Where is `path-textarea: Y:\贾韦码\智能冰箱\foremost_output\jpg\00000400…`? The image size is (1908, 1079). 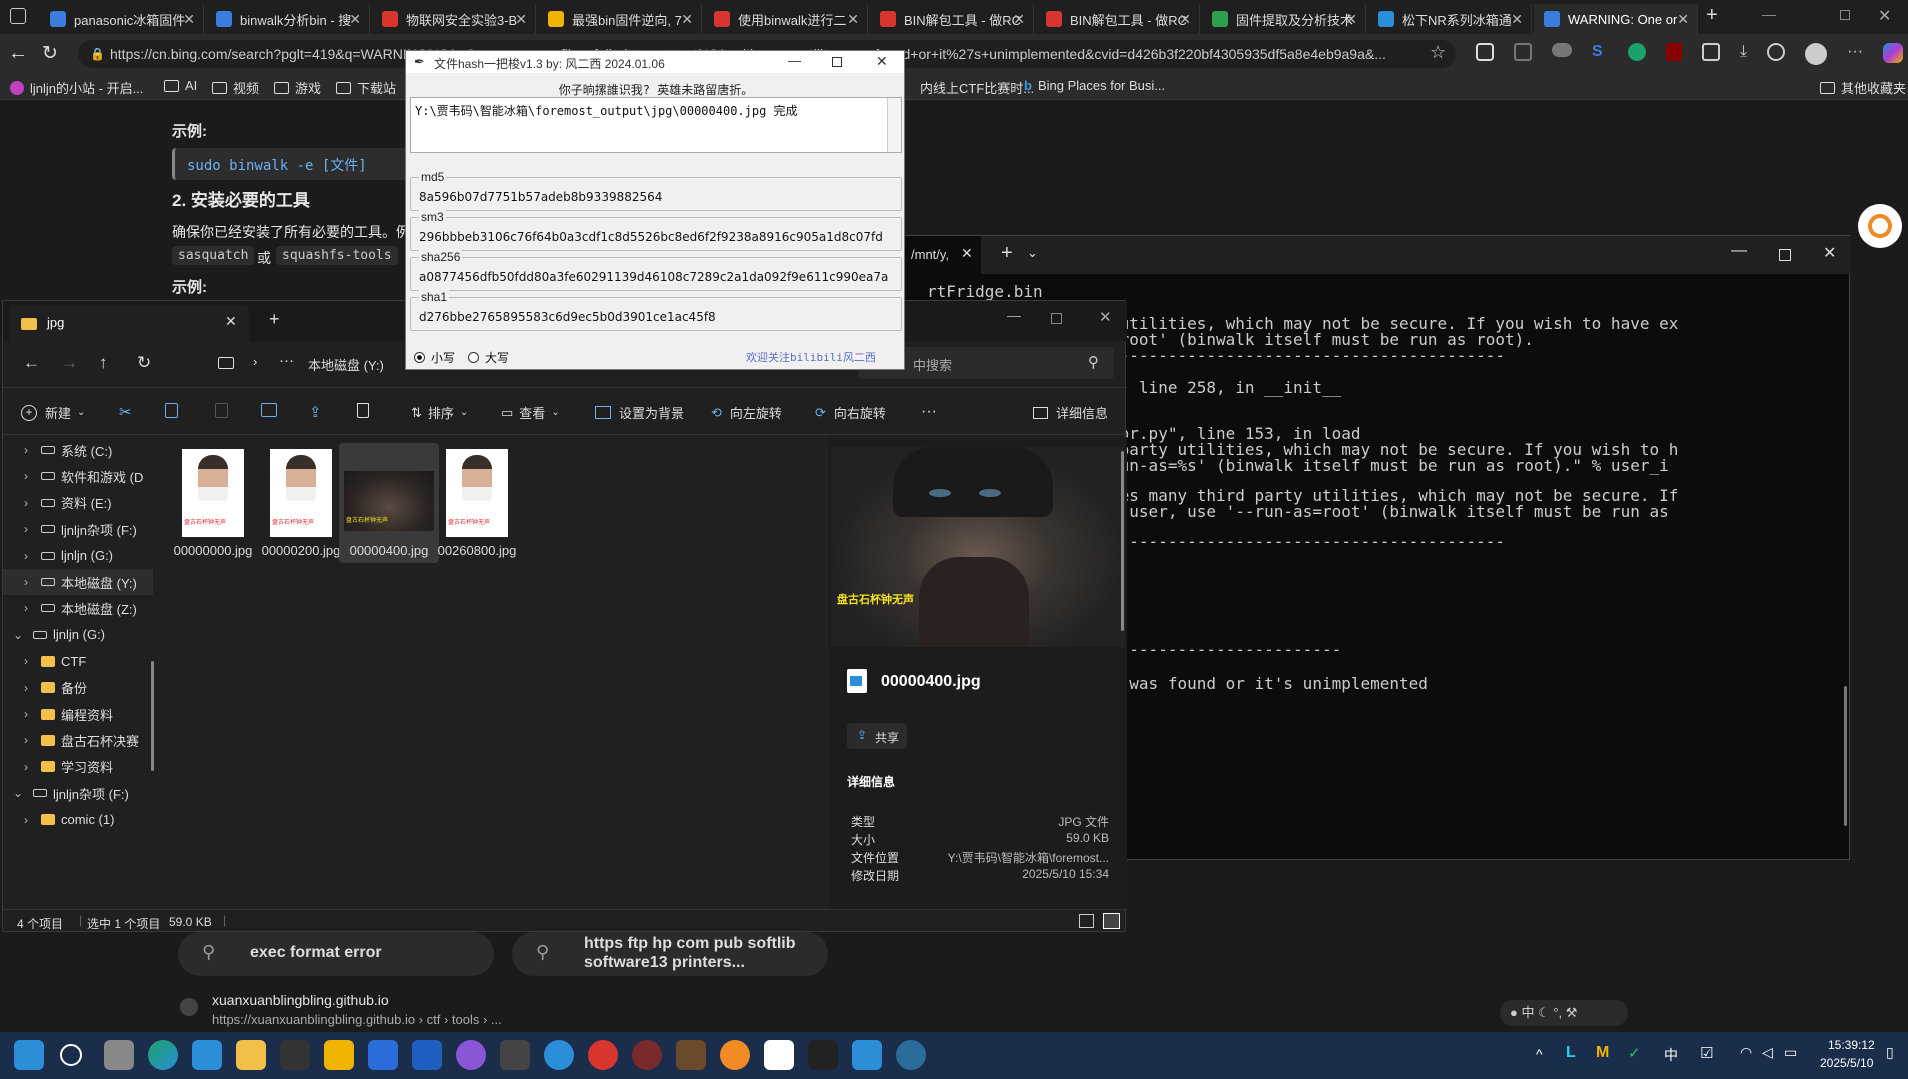 path-textarea: Y:\贾韦码\智能冰箱\foremost_output\jpg\00000400… is located at coordinates (656, 125).